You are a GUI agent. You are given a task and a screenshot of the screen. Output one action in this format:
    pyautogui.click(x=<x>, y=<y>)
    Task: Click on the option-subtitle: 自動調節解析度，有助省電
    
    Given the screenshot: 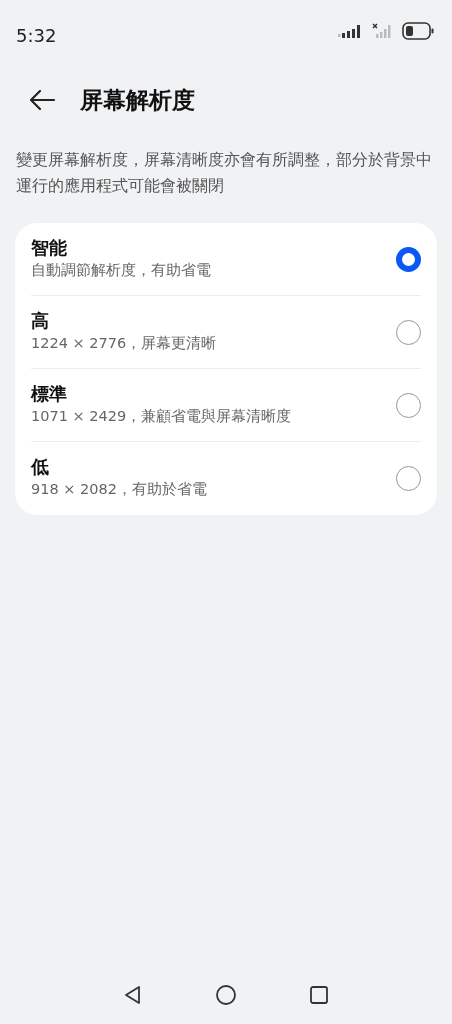 What is the action you would take?
    pyautogui.click(x=121, y=270)
    